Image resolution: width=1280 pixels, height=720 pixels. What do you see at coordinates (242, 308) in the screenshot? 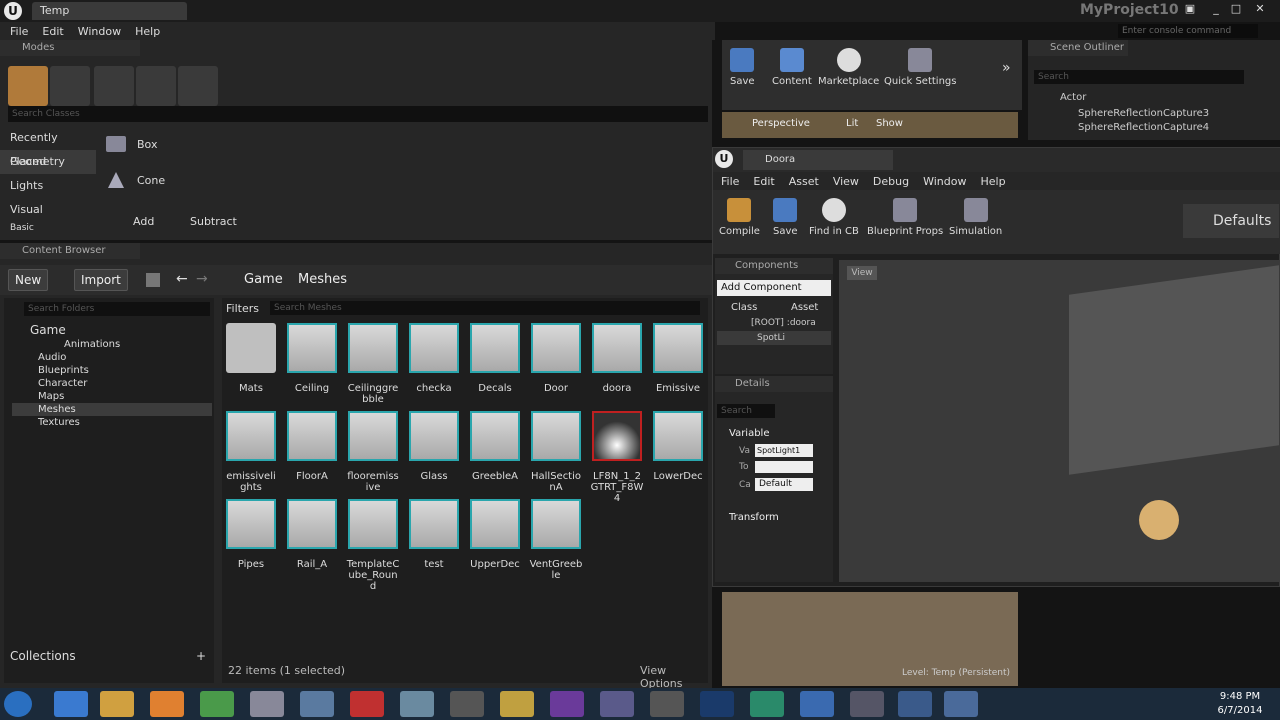
I see `filters-button: Filters` at bounding box center [242, 308].